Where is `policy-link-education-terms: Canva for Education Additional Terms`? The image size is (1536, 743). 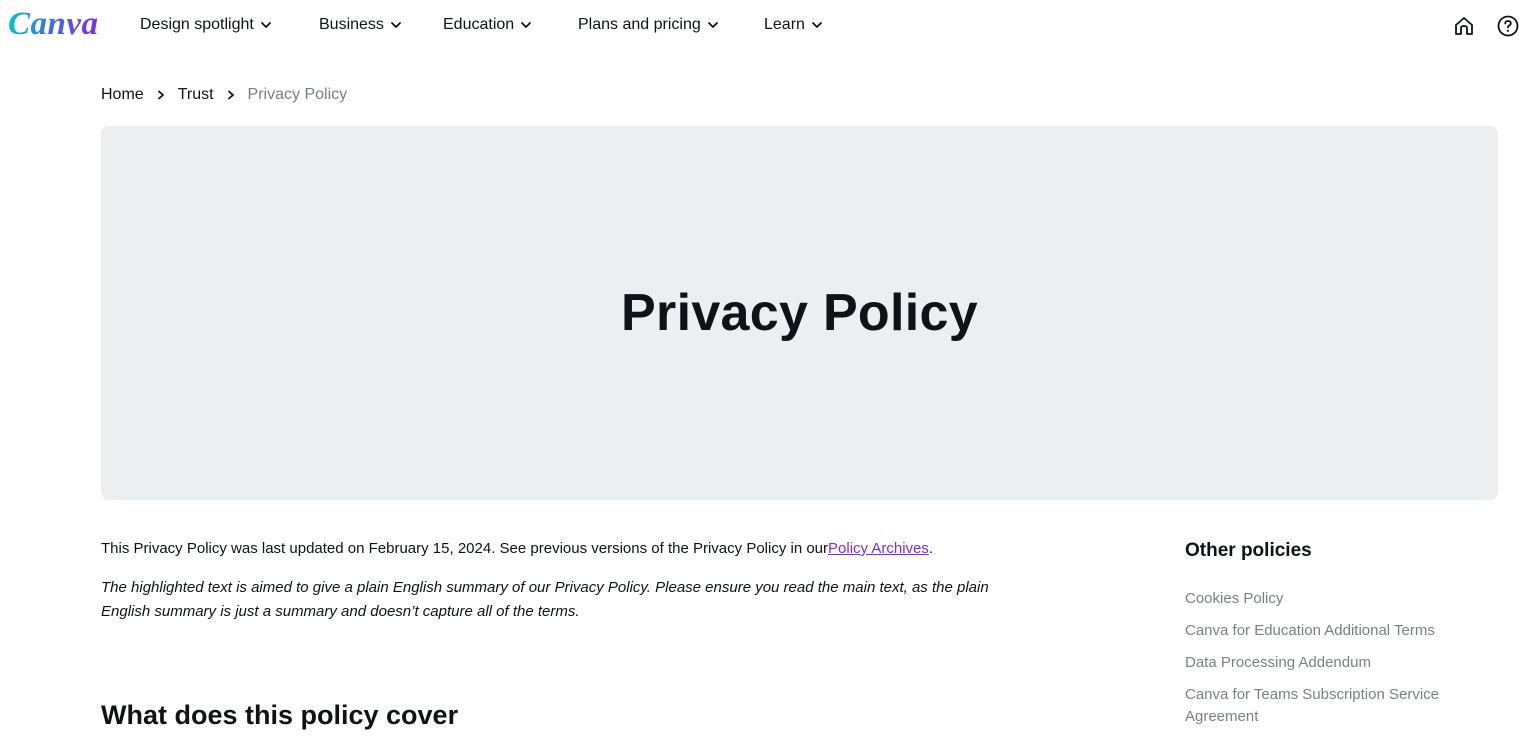 policy-link-education-terms: Canva for Education Additional Terms is located at coordinates (1335, 631).